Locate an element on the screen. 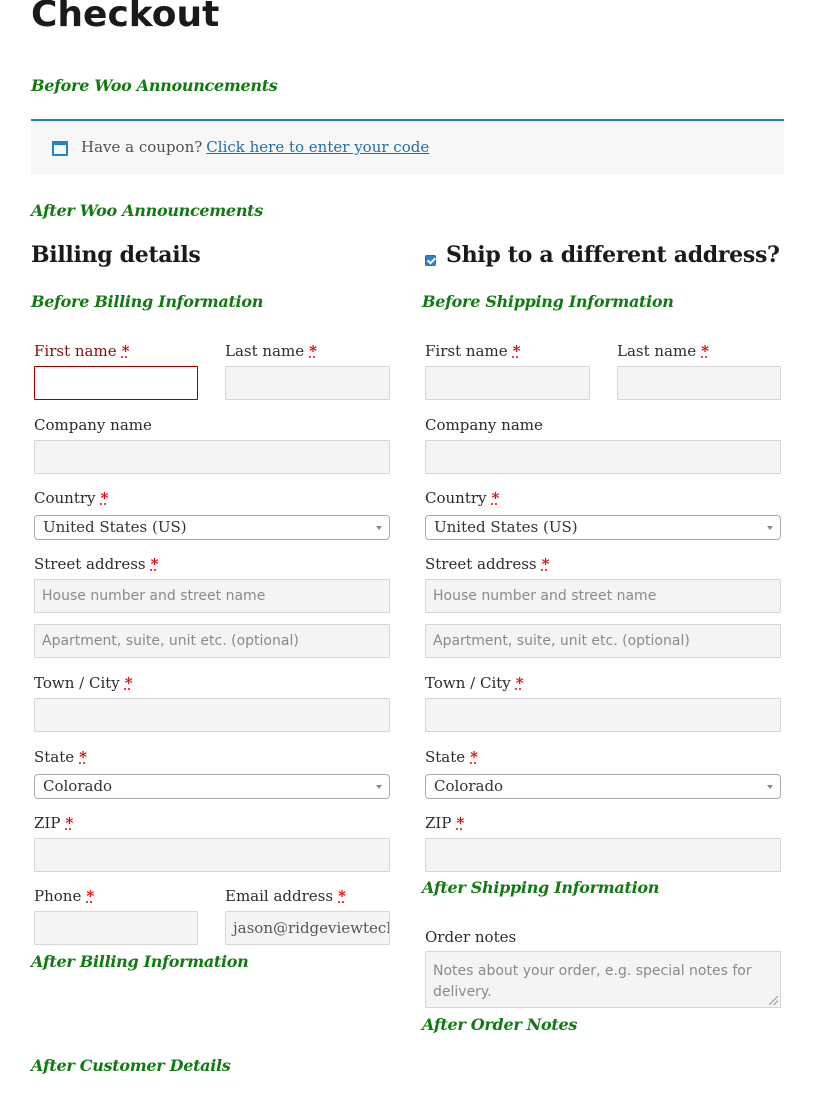 The image size is (813, 1103). billing-last-name-input is located at coordinates (307, 383).